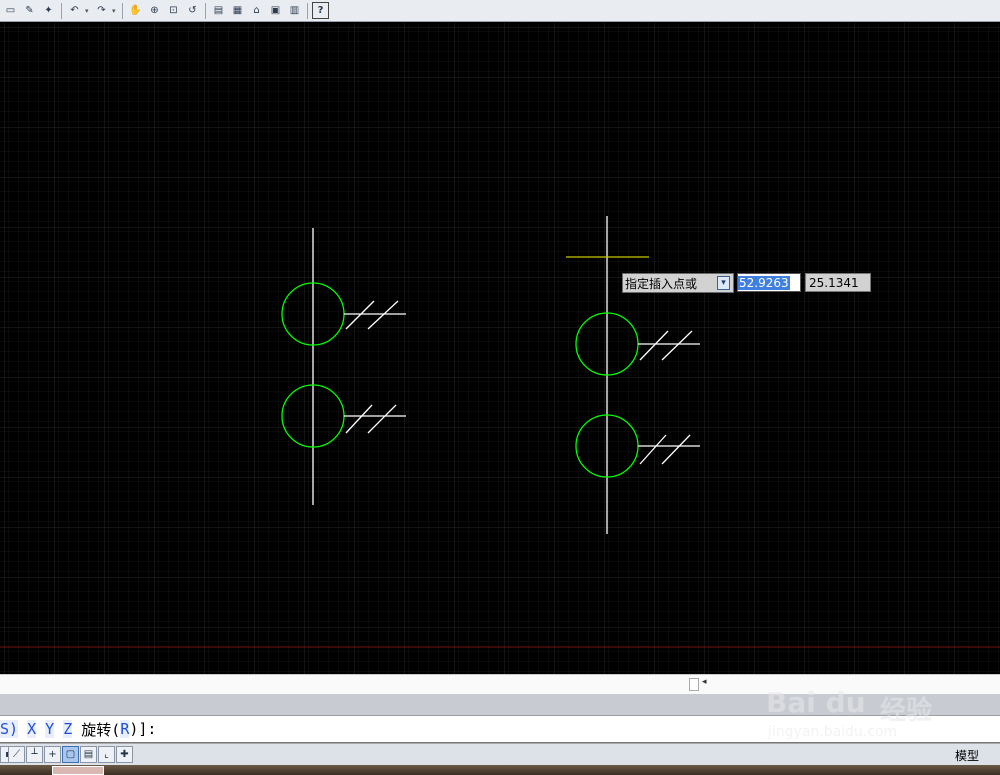 The height and width of the screenshot is (775, 1000). I want to click on x-coordinate-input: 52.9263, so click(769, 282).